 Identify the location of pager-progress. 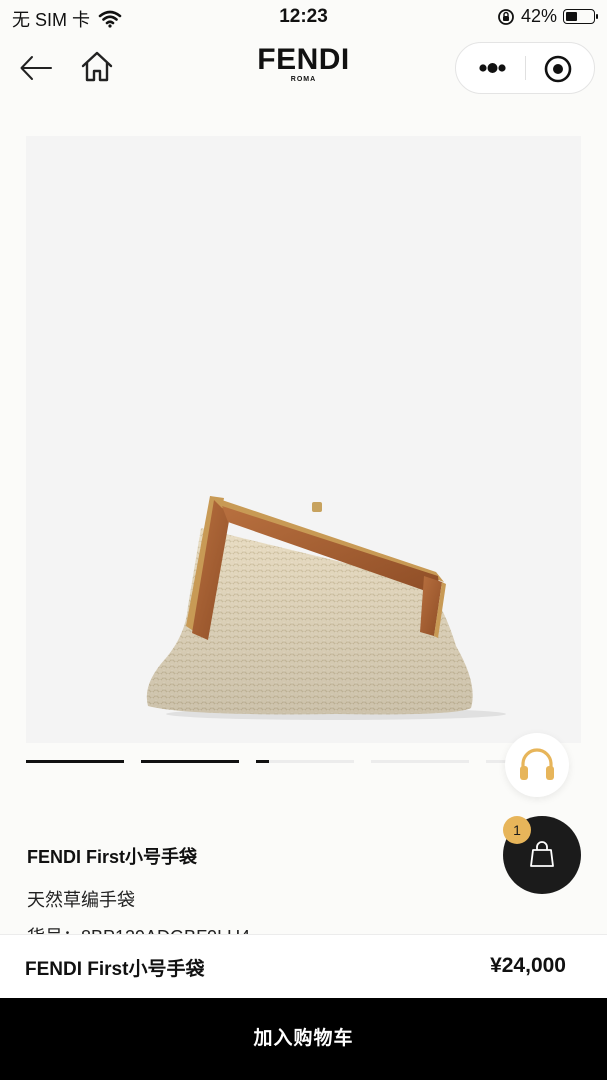
(262, 761).